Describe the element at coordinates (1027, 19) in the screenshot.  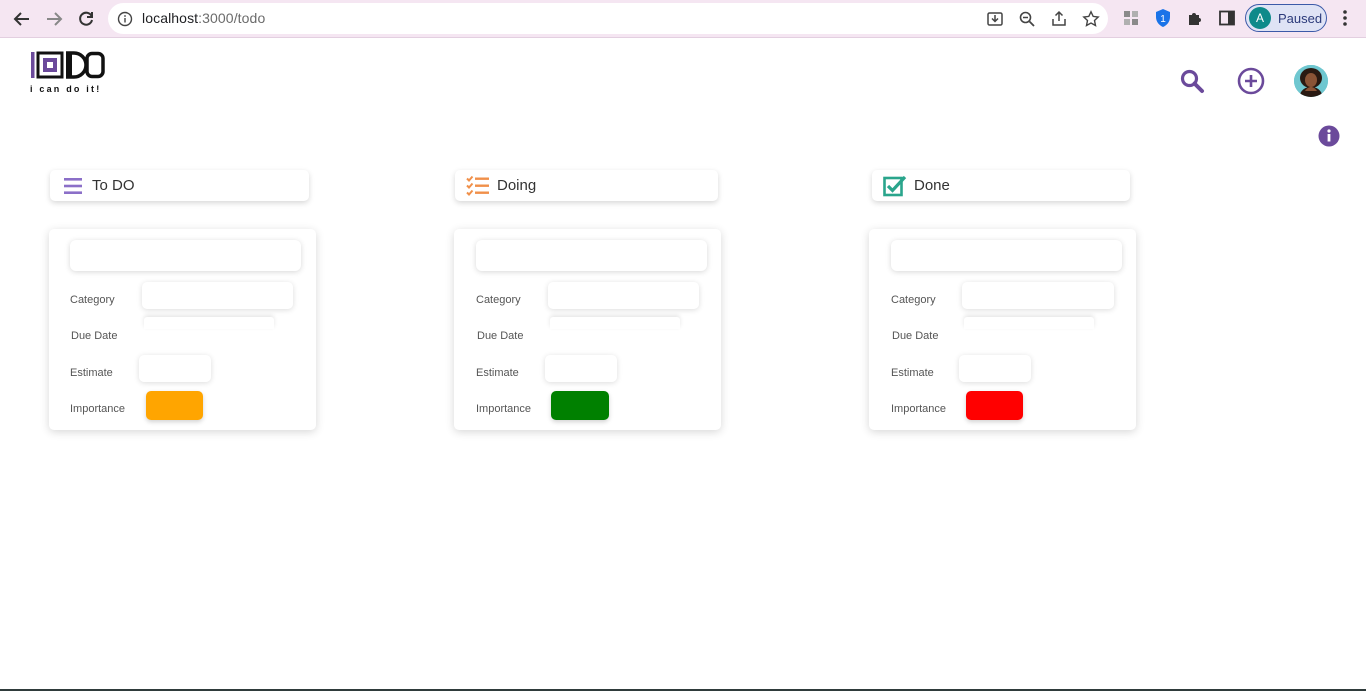
I see `zoom-icon` at that location.